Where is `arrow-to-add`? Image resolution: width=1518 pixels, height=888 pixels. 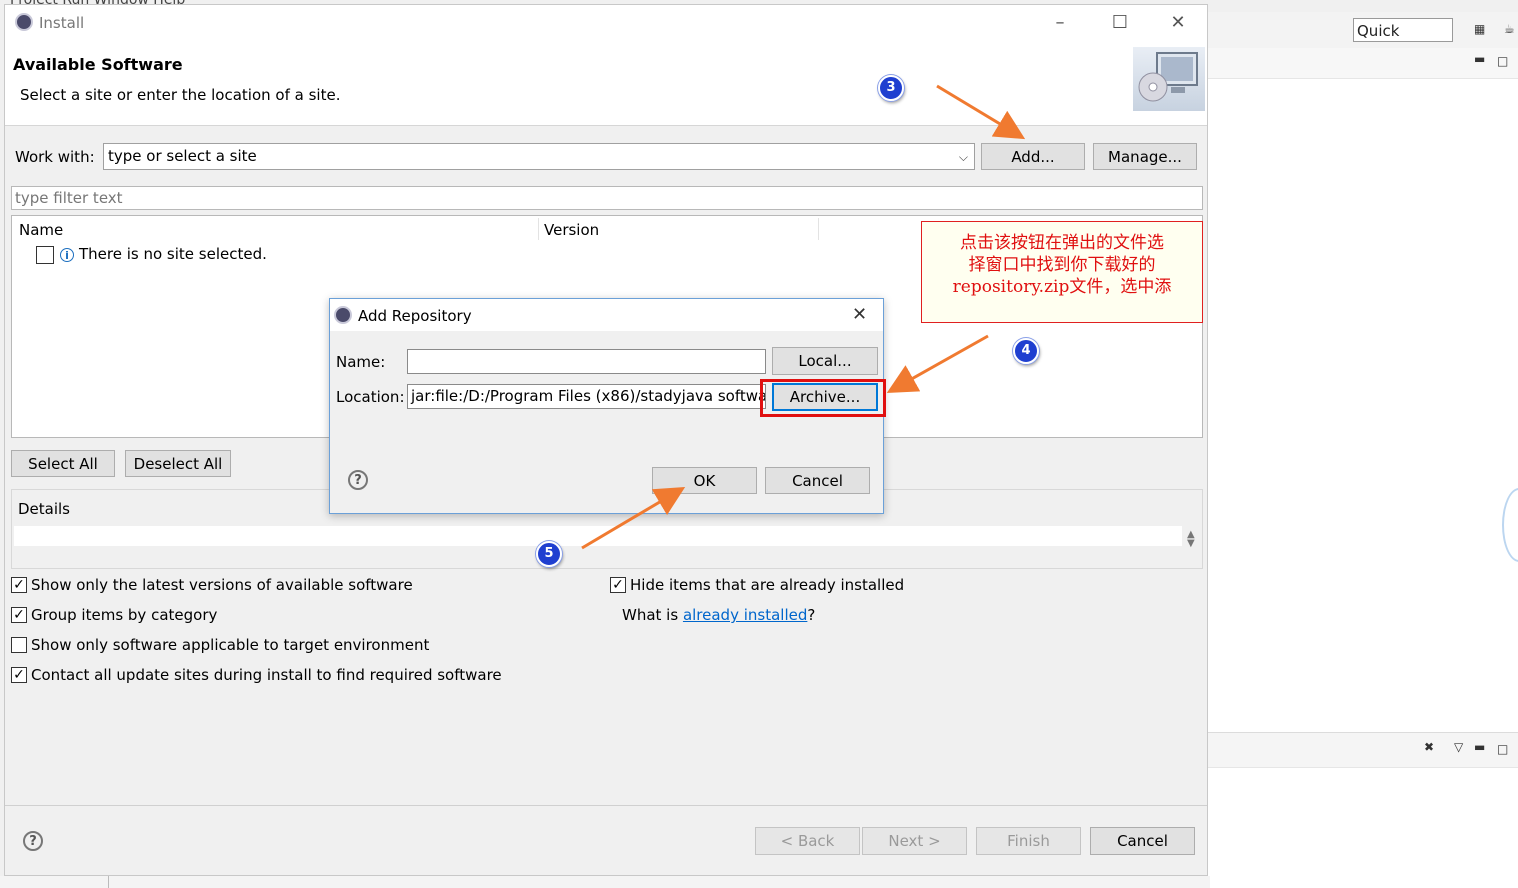 arrow-to-add is located at coordinates (981, 112).